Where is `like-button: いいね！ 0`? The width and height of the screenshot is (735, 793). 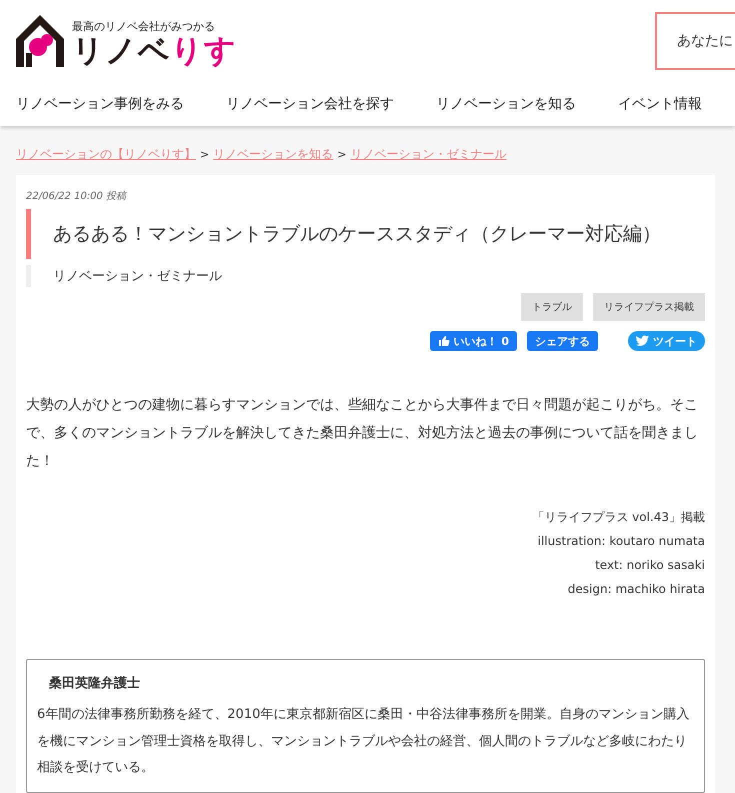 like-button: いいね！ 0 is located at coordinates (473, 341).